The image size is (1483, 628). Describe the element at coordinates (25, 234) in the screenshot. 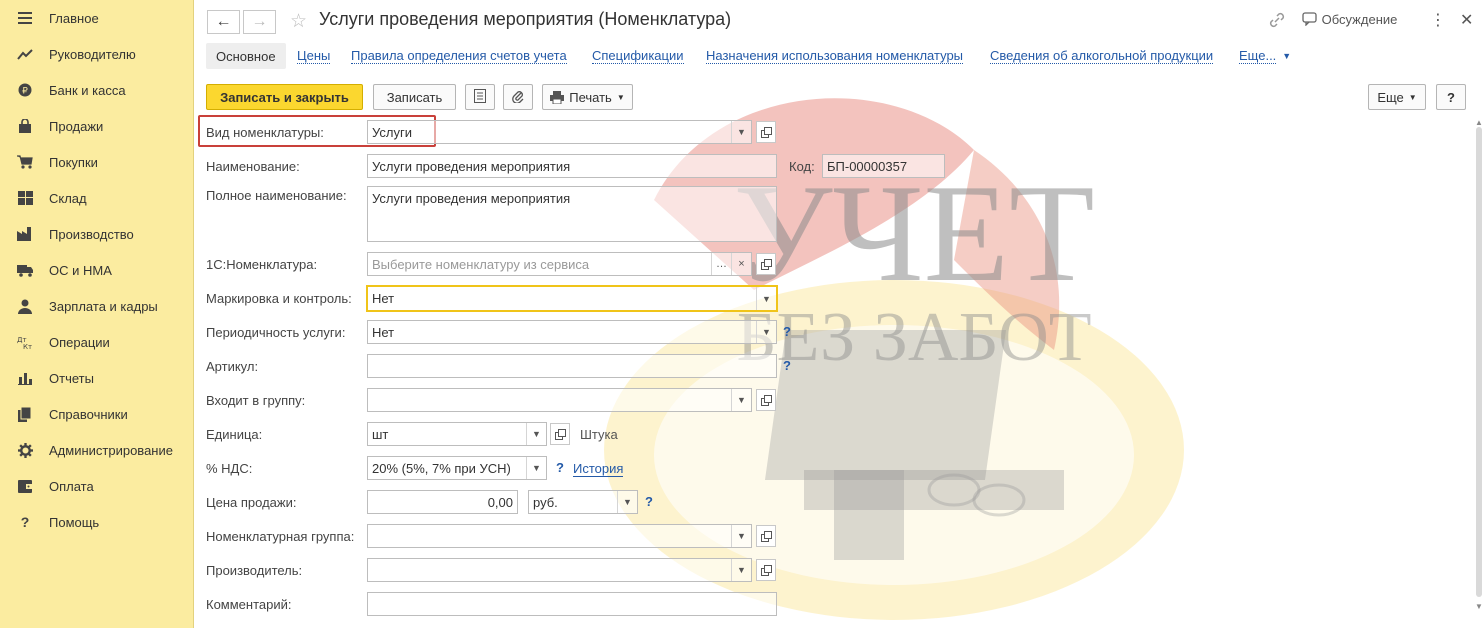

I see `factory-icon` at that location.